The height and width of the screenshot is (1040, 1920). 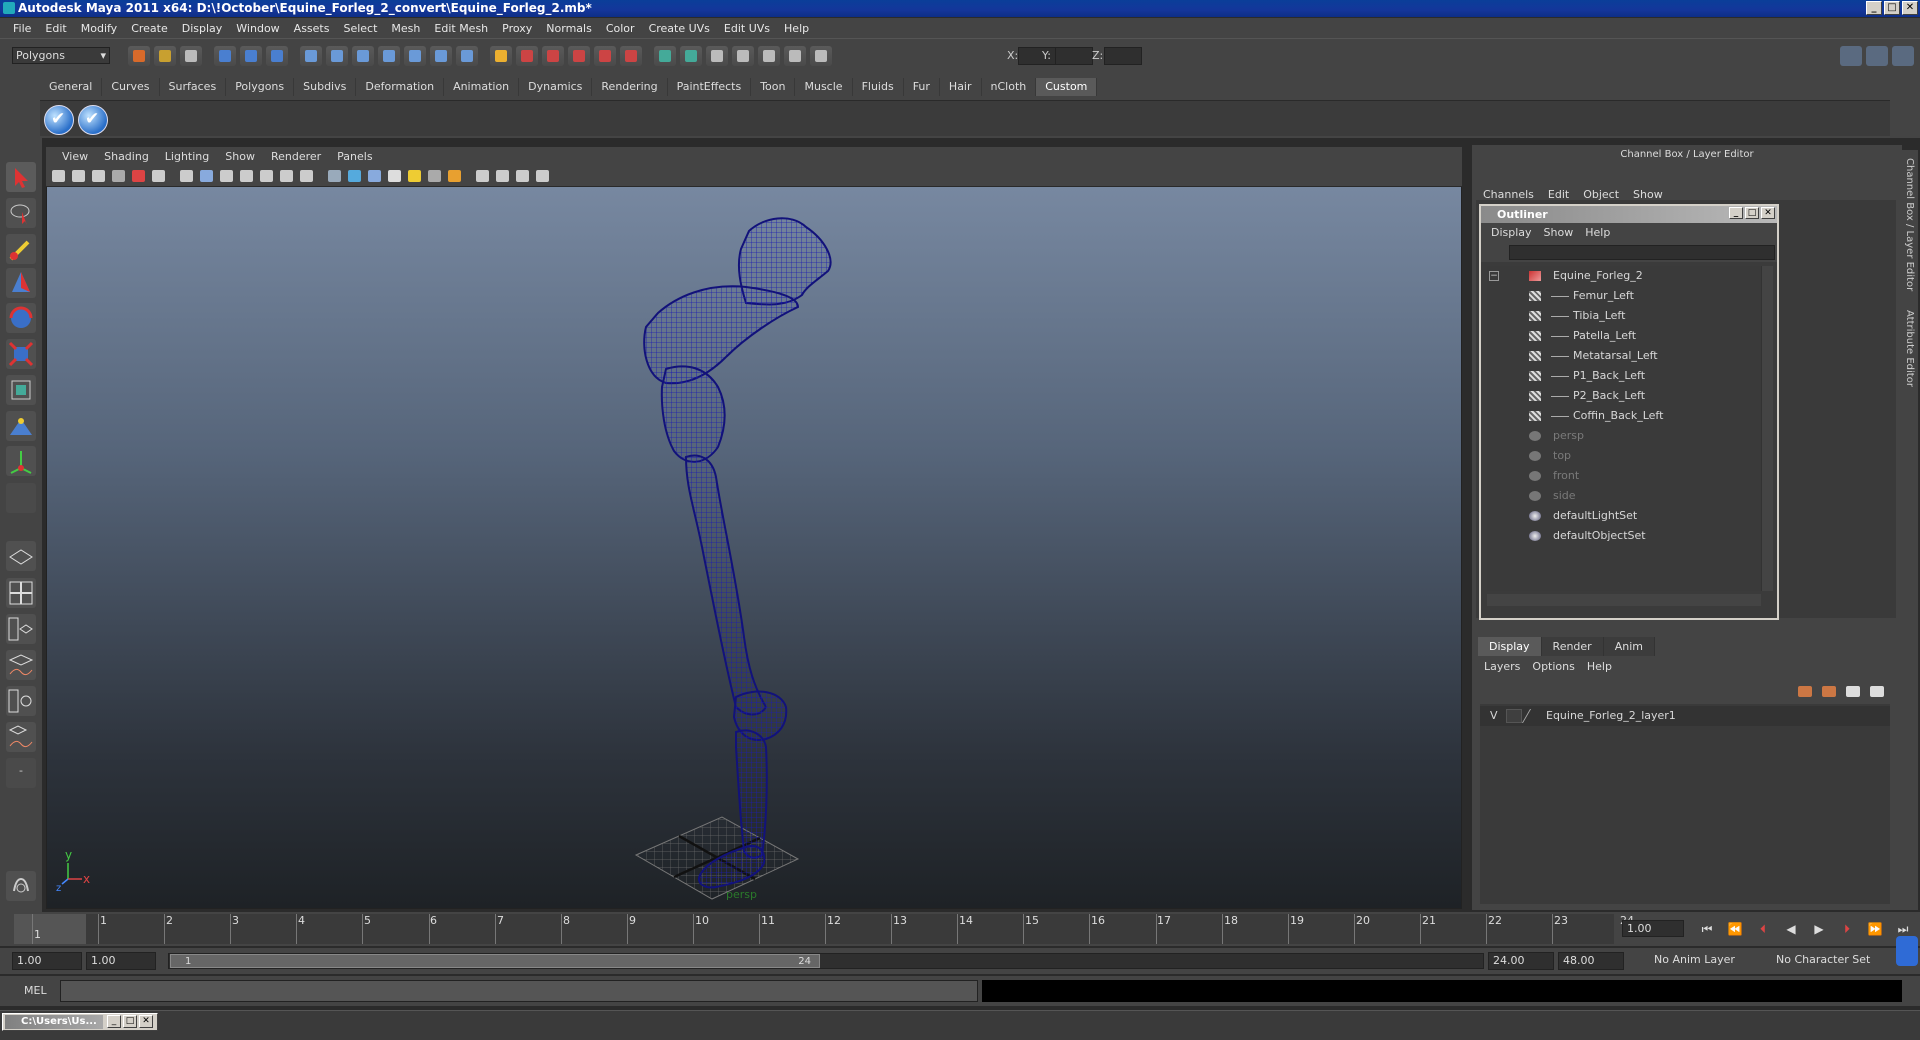 I want to click on menu-edit-uvs: Edit UVs, so click(x=747, y=28).